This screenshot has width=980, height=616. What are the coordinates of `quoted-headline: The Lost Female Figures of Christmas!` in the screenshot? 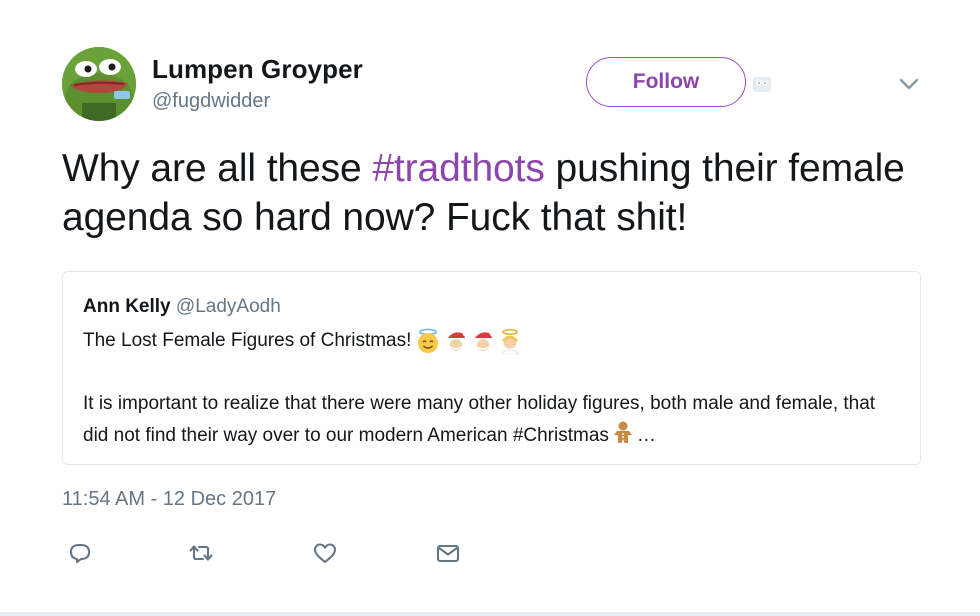 It's located at (302, 341).